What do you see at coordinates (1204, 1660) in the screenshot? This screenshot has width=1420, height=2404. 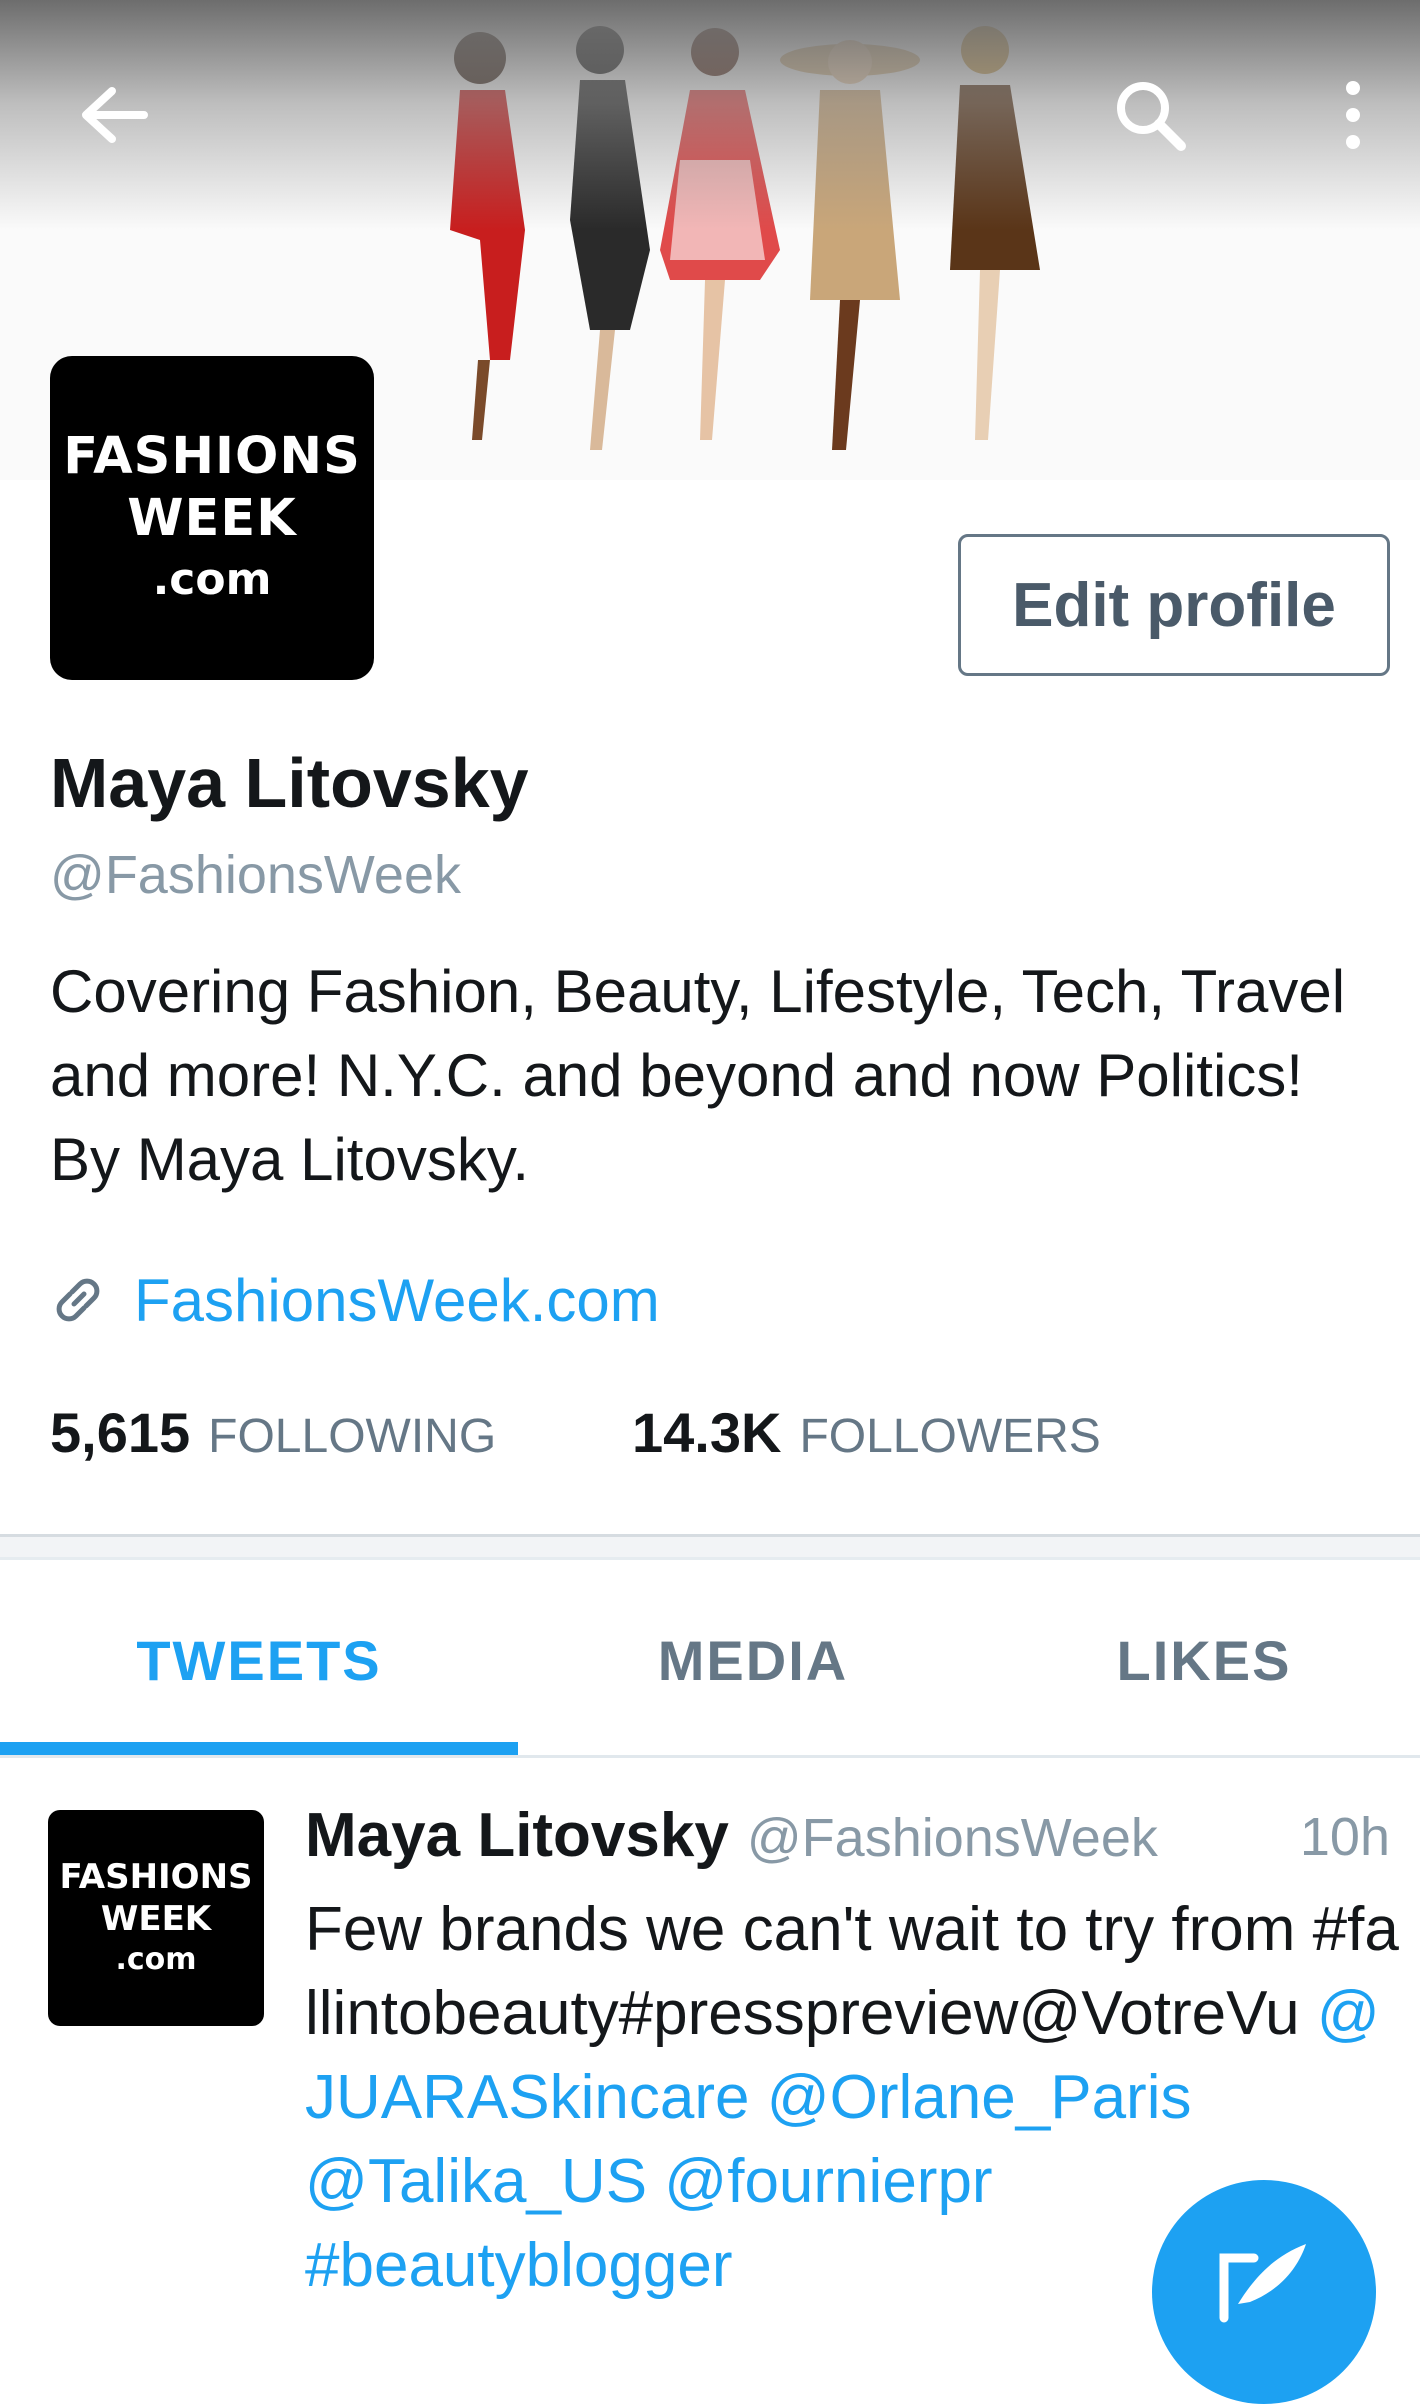 I see `tab-likes: LIKES` at bounding box center [1204, 1660].